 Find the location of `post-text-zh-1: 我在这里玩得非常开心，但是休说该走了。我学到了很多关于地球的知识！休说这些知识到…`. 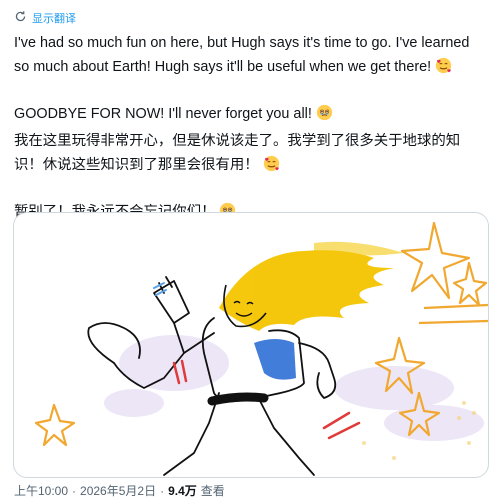

post-text-zh-1: 我在这里玩得非常开心，但是休说该走了。我学到了很多关于地球的知识！休说这些知识到… is located at coordinates (237, 153).